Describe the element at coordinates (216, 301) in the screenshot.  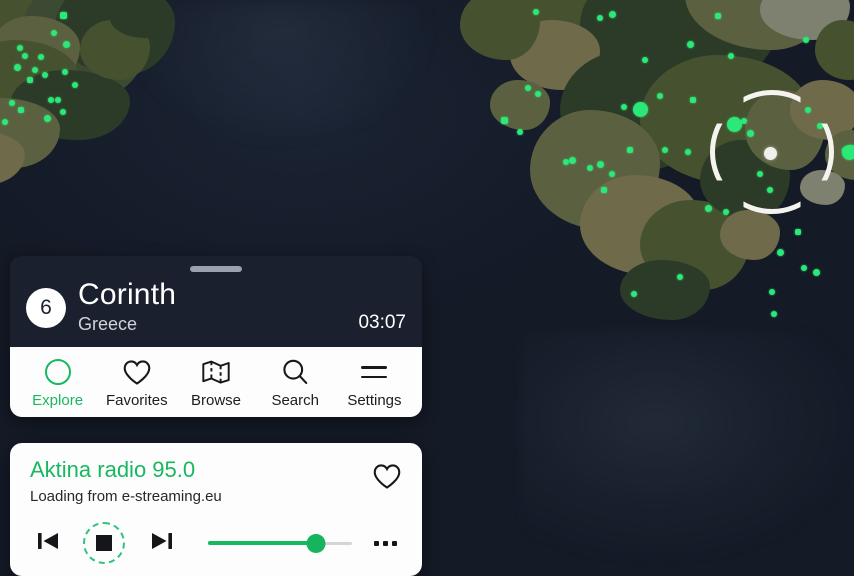
I see `info-card-header: 6 Corinth Greece 03:07` at that location.